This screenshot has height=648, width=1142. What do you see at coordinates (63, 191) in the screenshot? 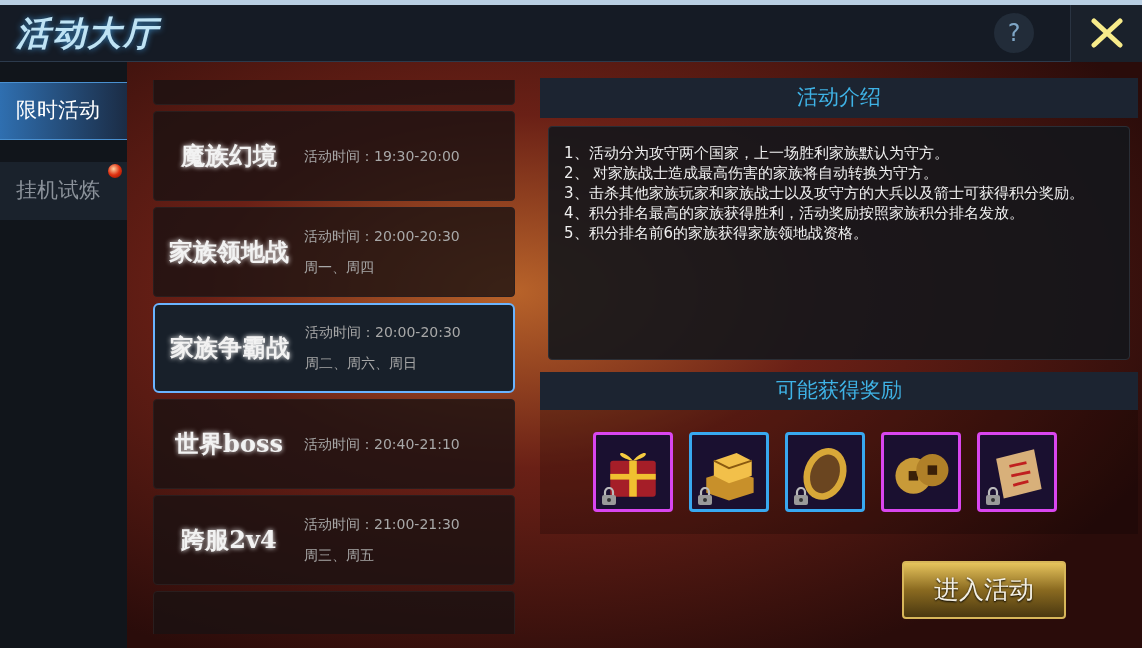
I see `sidebar-tab: 挂机试炼` at bounding box center [63, 191].